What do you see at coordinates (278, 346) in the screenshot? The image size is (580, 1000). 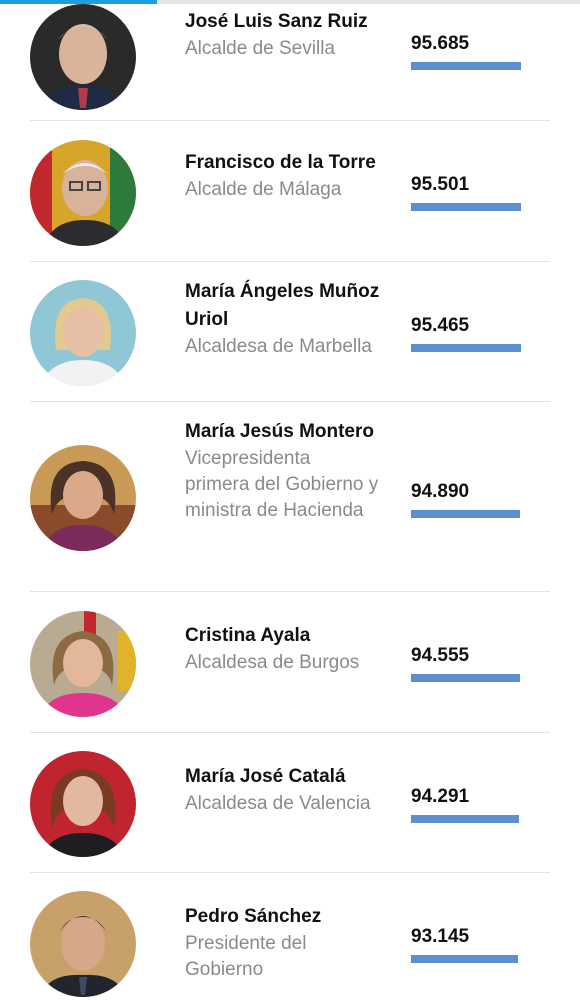 I see `person-role: Alcaldesa de Marbella` at bounding box center [278, 346].